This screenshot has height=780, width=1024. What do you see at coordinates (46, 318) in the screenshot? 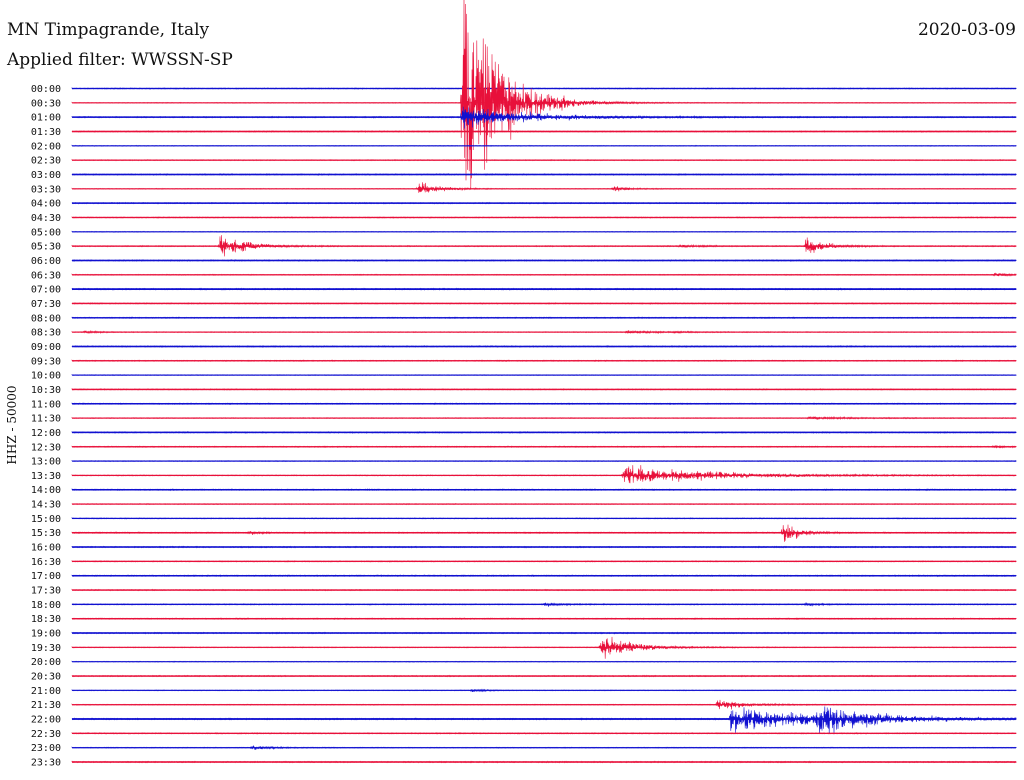
I see `time-label: 08:00` at bounding box center [46, 318].